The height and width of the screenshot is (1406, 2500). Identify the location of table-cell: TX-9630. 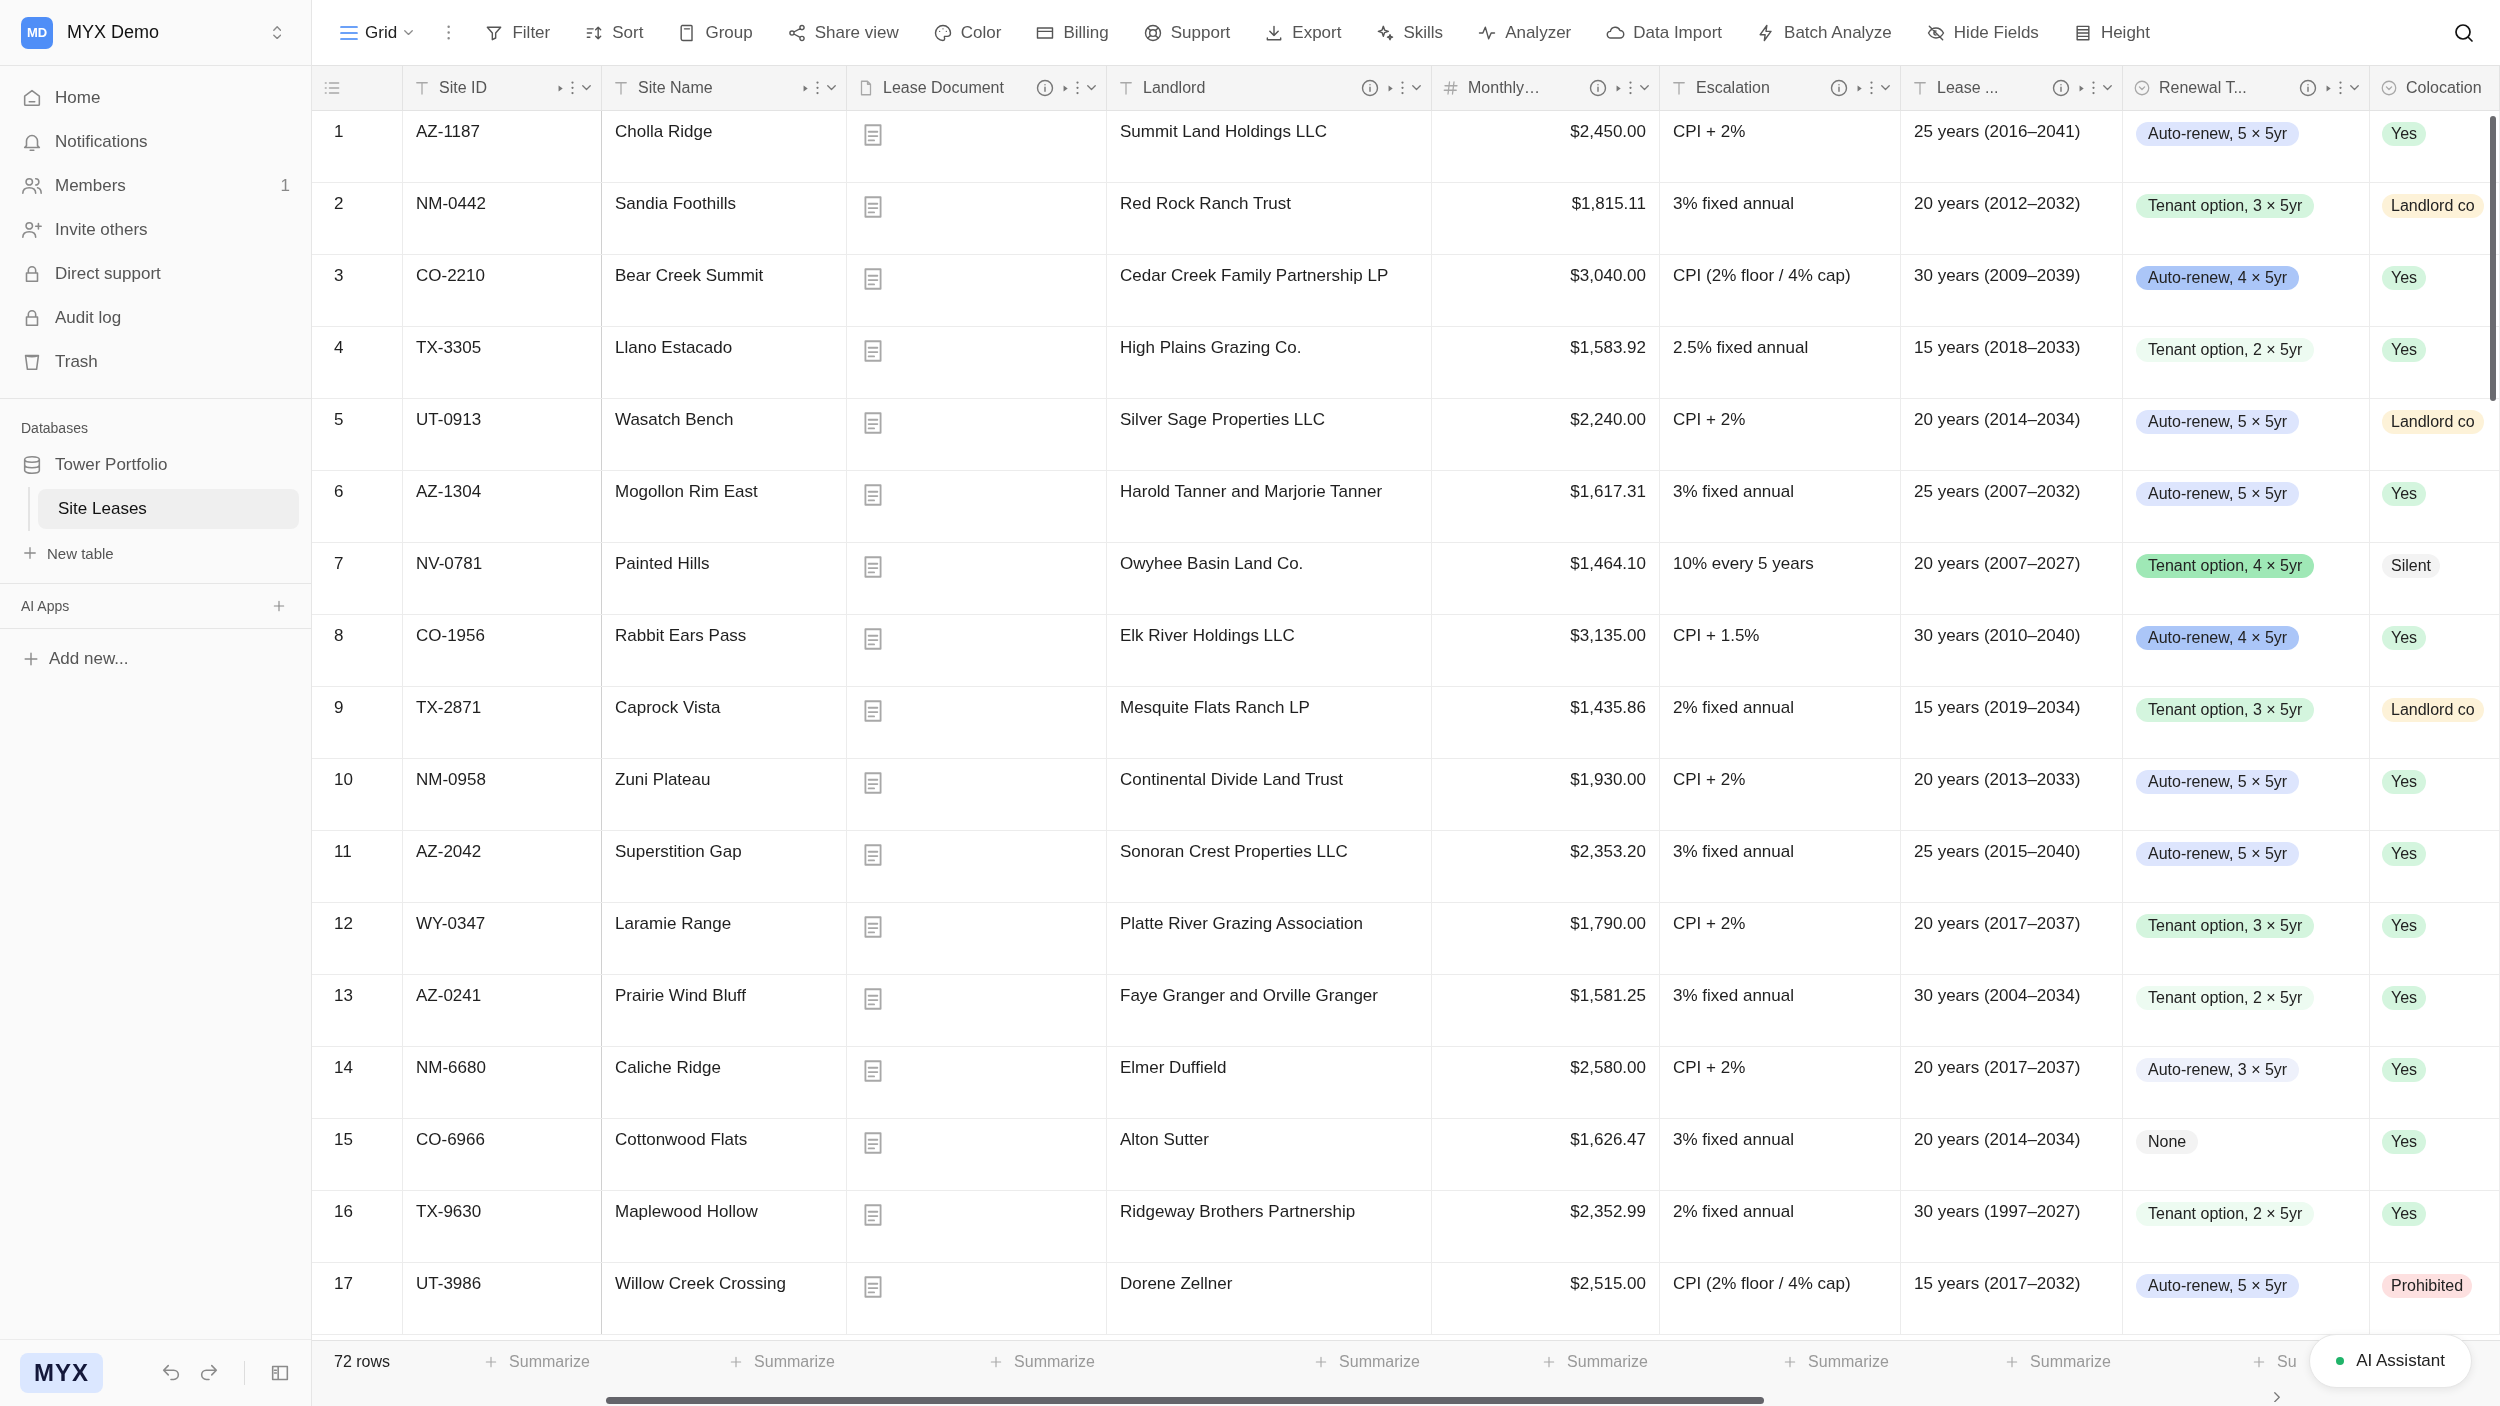
(449, 1211).